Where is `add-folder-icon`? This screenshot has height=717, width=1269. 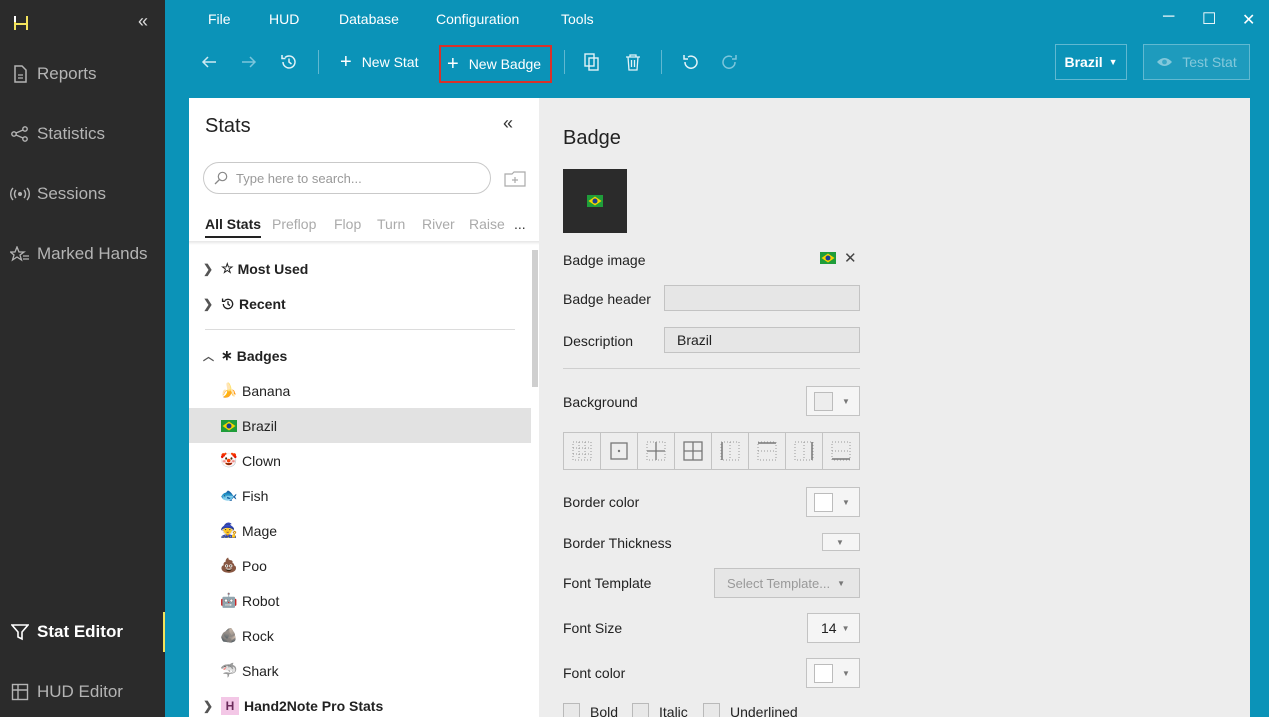 add-folder-icon is located at coordinates (515, 178).